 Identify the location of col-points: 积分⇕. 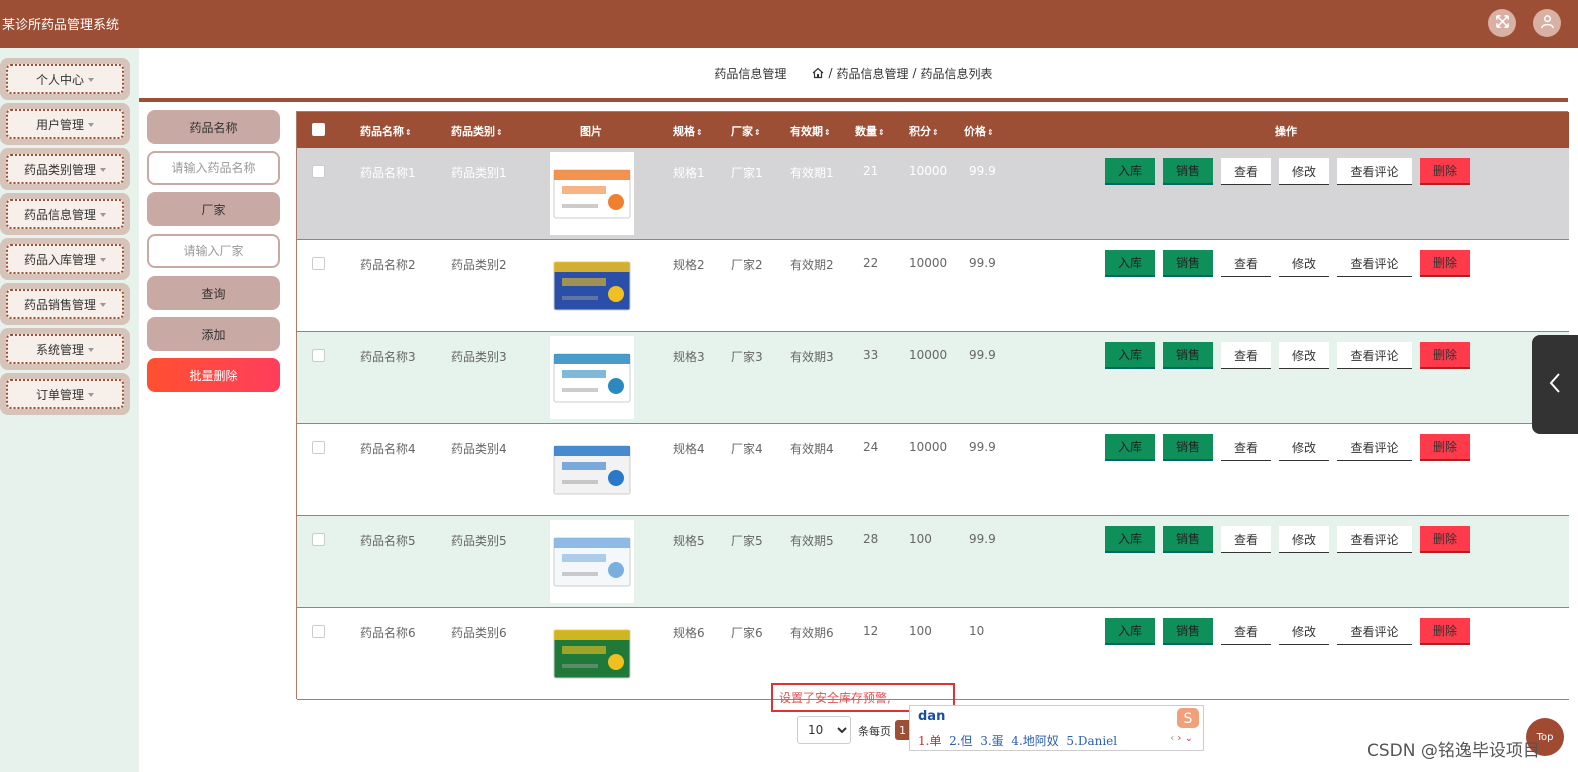
(924, 131).